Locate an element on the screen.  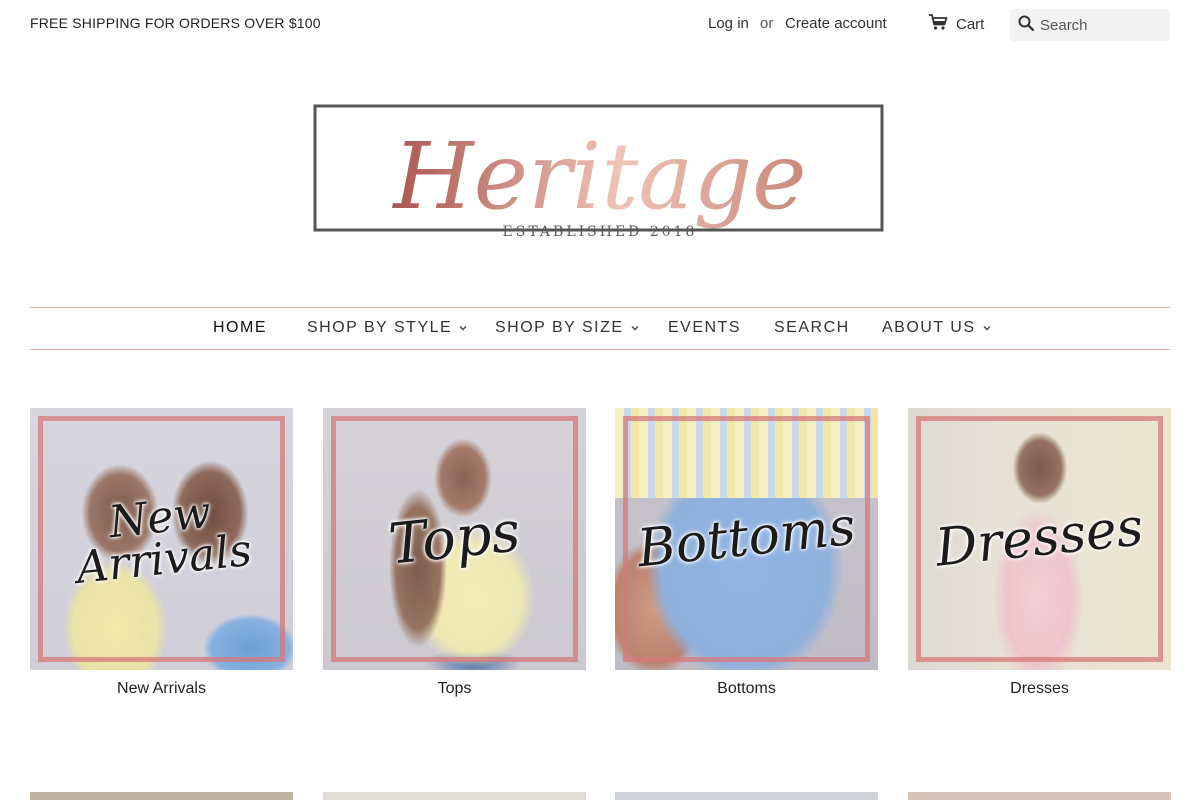
search-form is located at coordinates (1090, 25).